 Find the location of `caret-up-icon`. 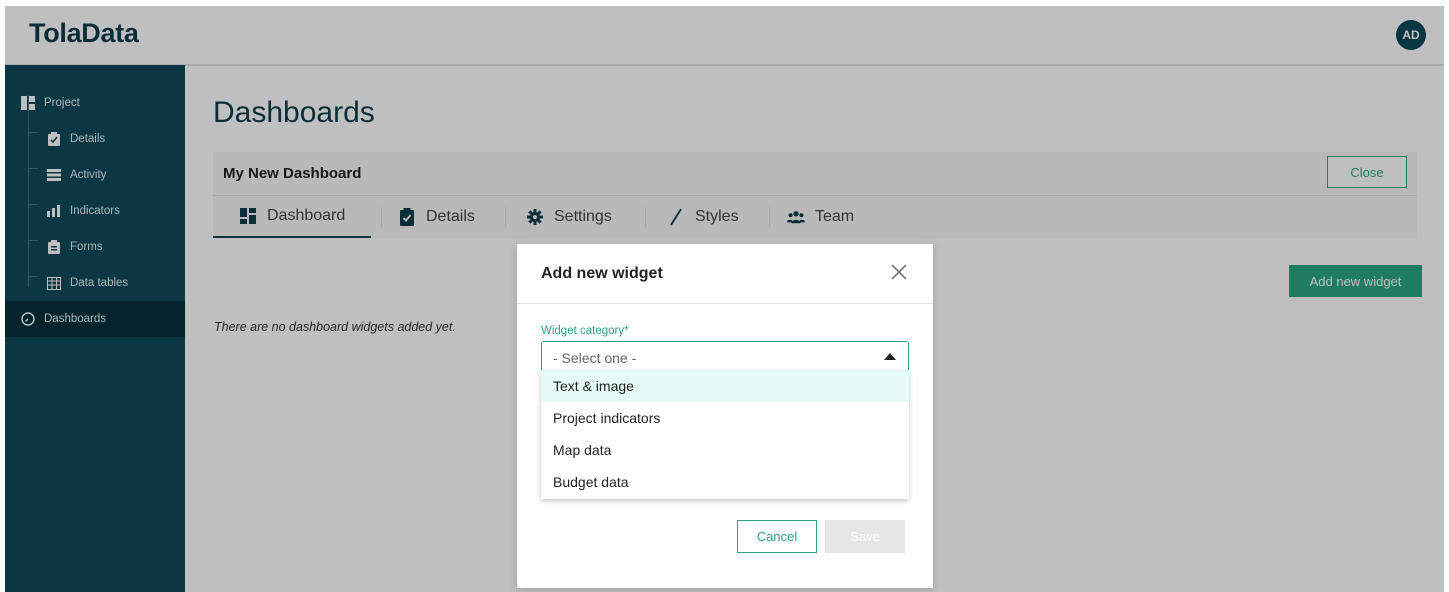

caret-up-icon is located at coordinates (890, 356).